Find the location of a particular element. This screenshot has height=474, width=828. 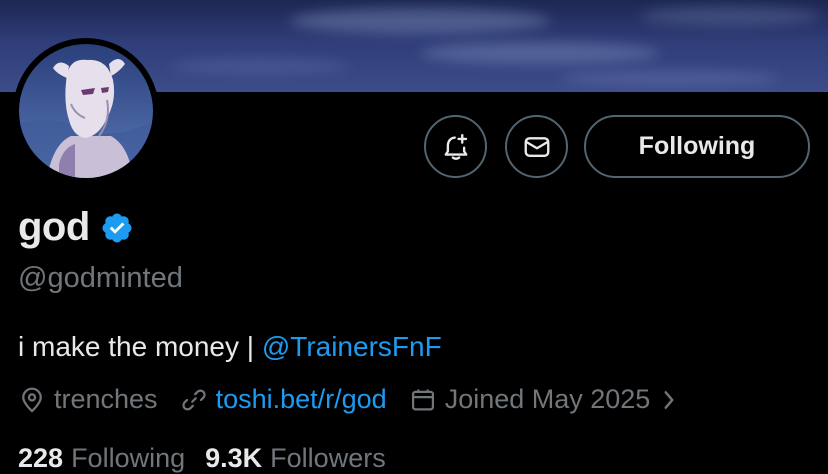

website-item: toshi.bet/r/god is located at coordinates (283, 399).